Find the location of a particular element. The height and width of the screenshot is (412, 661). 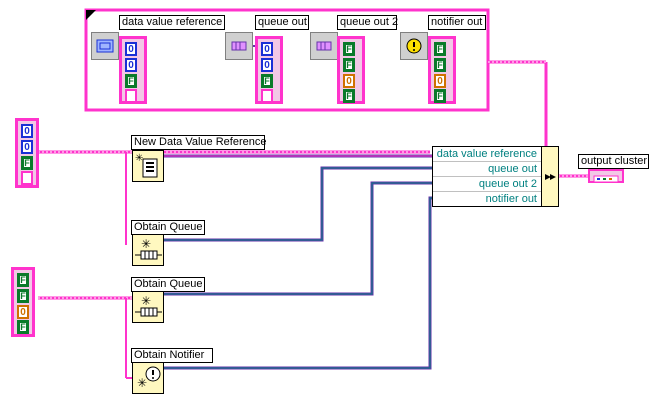

bundle-arrow-icon is located at coordinates (550, 177).